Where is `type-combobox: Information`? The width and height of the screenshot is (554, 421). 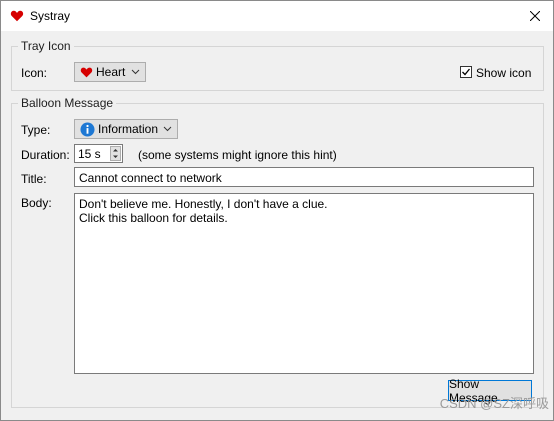 type-combobox: Information is located at coordinates (126, 129).